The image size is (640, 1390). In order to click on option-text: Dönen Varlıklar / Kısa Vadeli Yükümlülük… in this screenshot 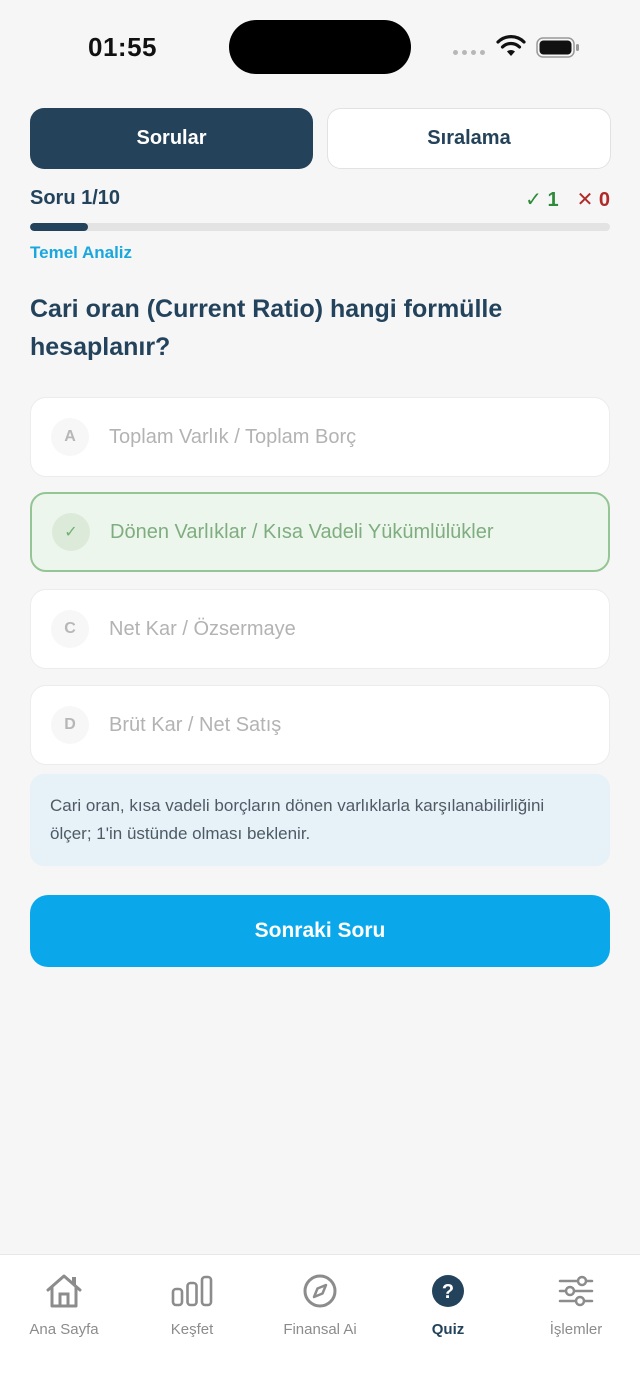, I will do `click(302, 531)`.